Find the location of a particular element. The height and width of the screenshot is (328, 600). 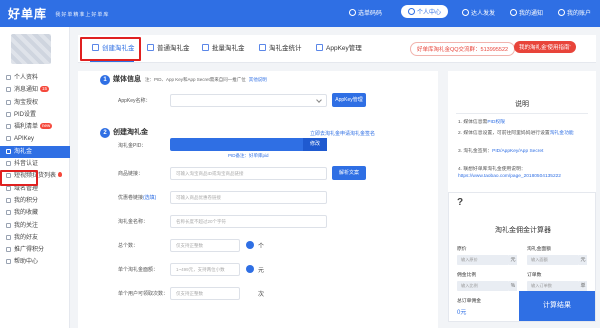

nav-label: 我的通知 is located at coordinates (531, 14).